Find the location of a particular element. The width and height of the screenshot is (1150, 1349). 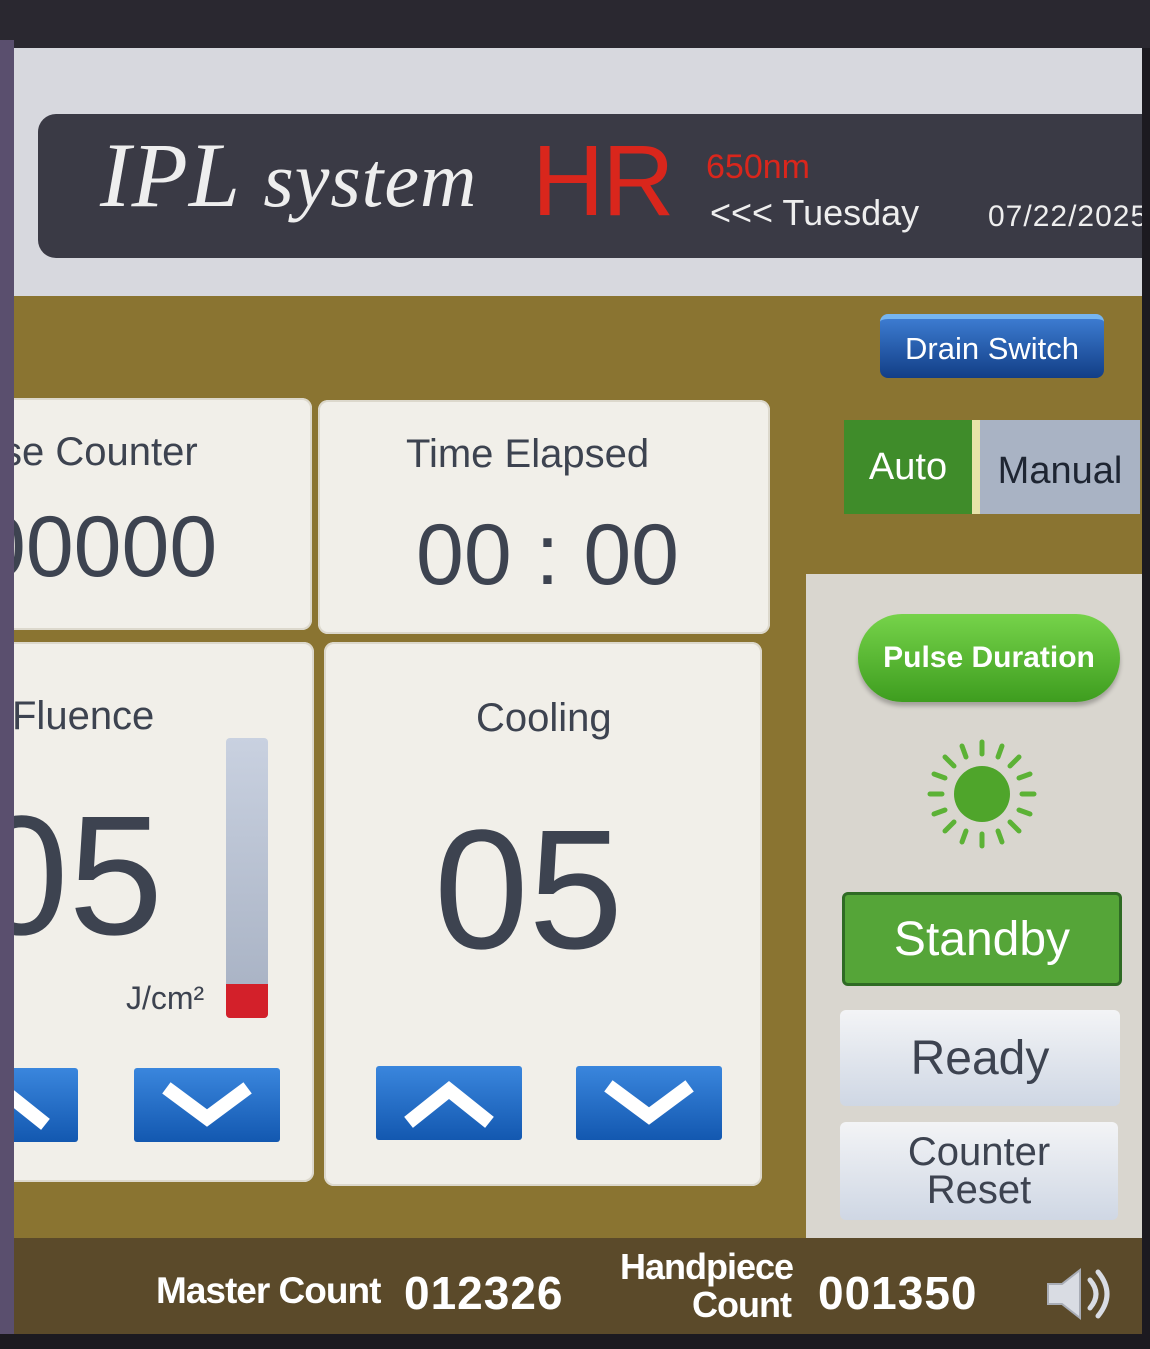

monitor-bezel-top is located at coordinates (575, 24).